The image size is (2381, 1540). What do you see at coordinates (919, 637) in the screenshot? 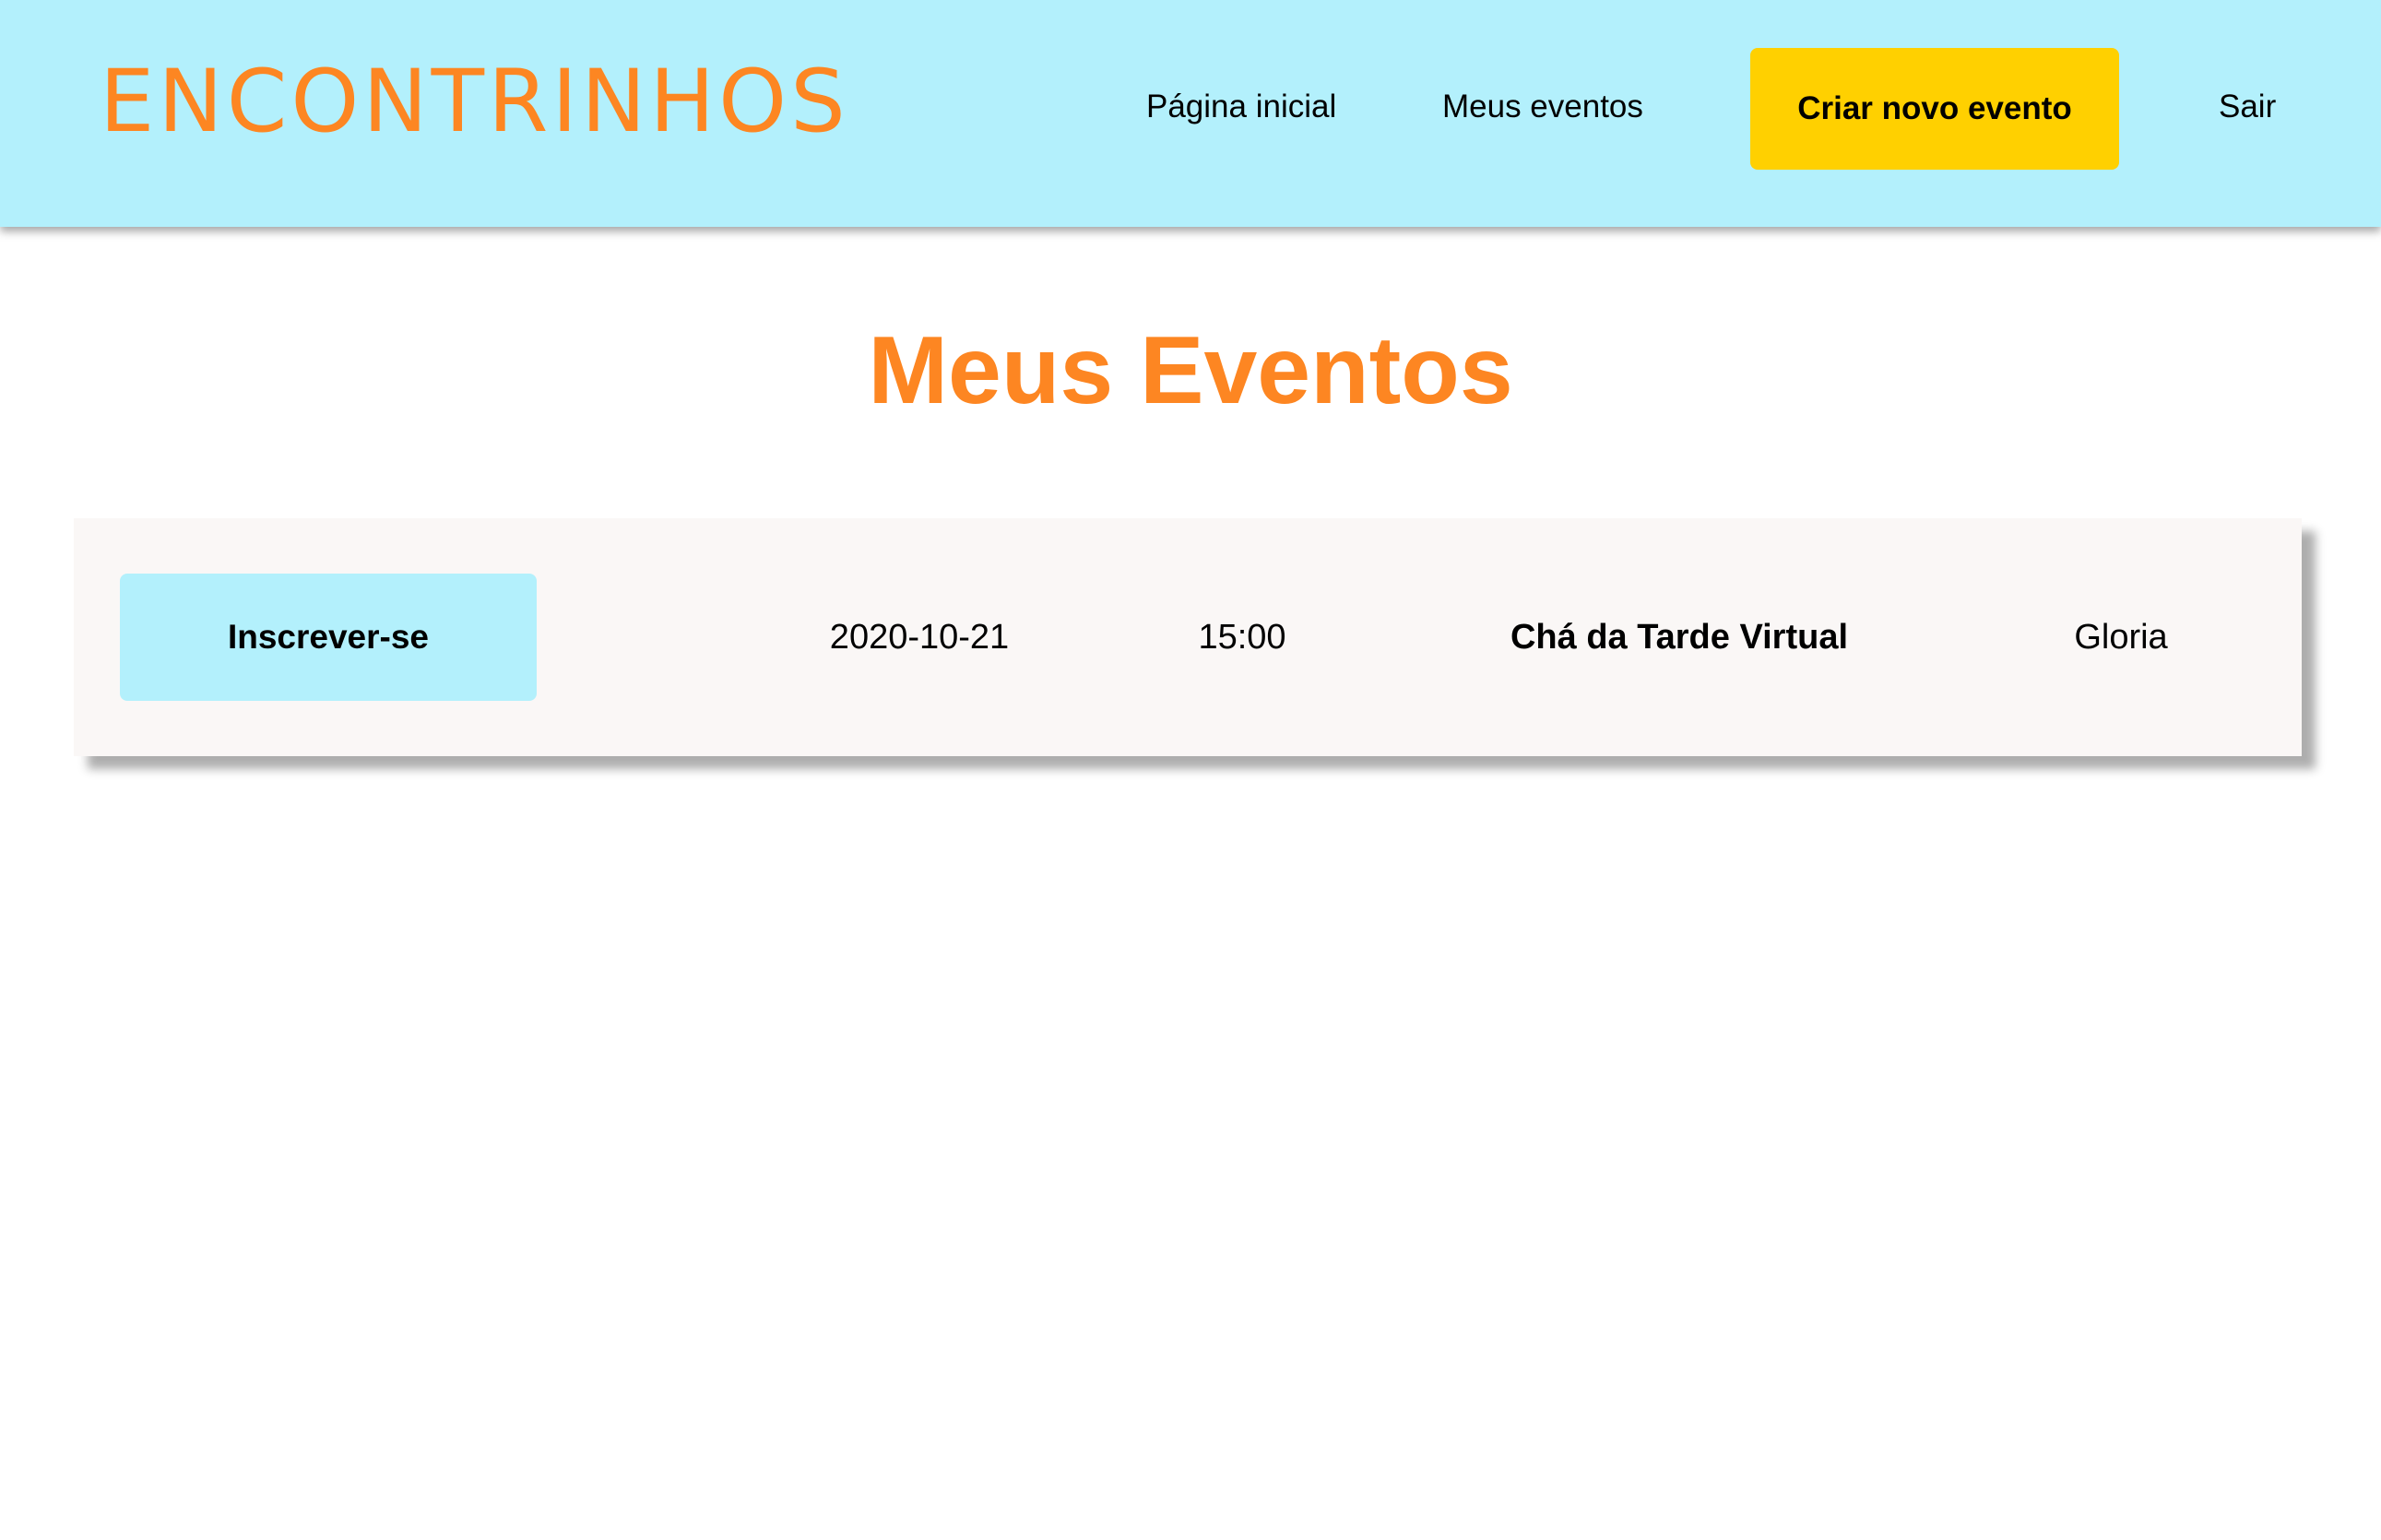
I see `event-date: 2020-10-21` at bounding box center [919, 637].